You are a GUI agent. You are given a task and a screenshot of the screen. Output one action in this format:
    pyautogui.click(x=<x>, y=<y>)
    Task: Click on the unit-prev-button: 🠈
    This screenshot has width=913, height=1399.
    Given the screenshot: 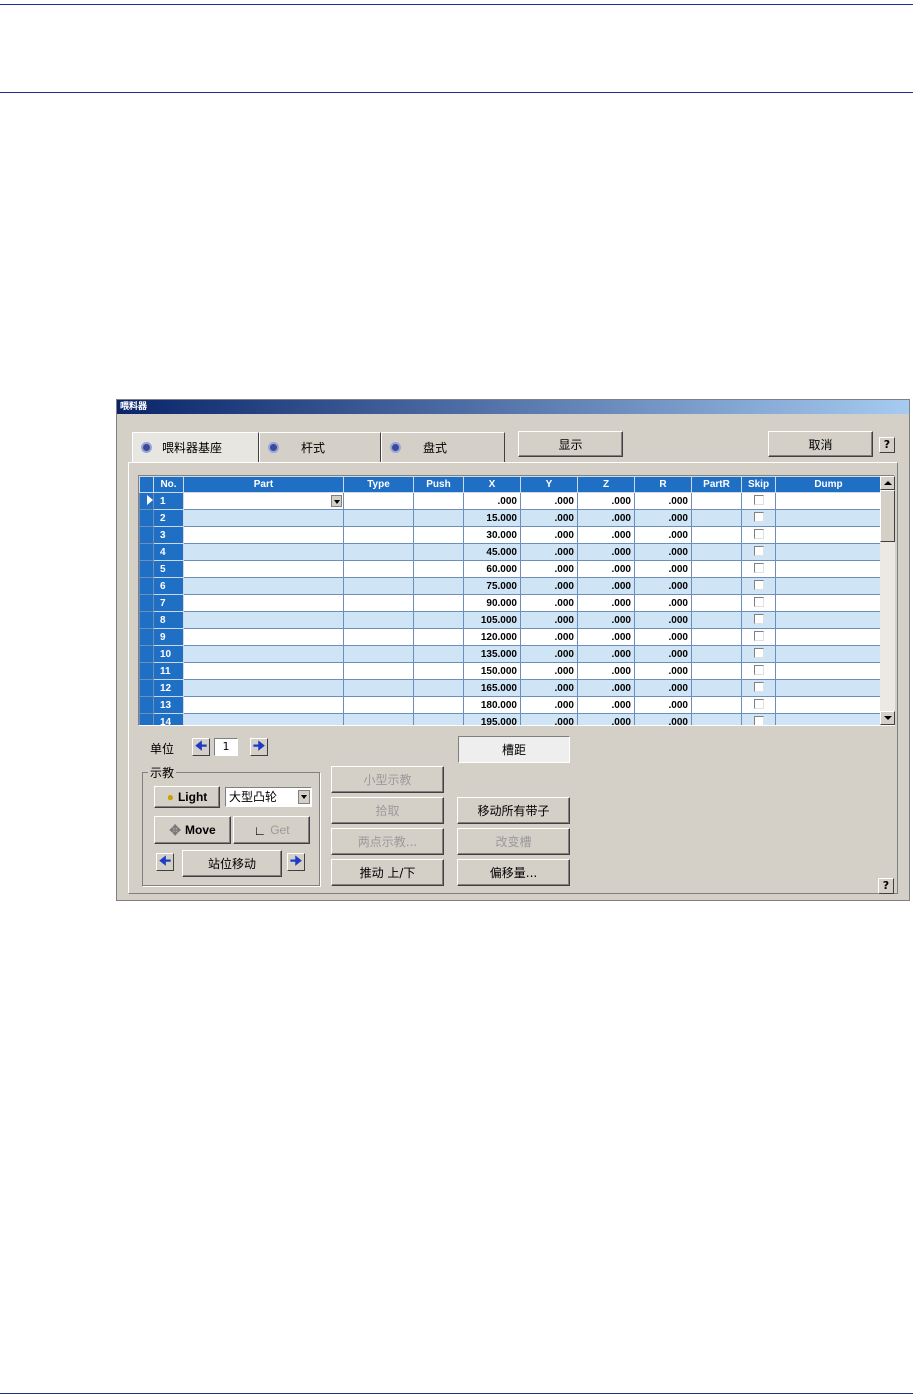 What is the action you would take?
    pyautogui.click(x=201, y=747)
    